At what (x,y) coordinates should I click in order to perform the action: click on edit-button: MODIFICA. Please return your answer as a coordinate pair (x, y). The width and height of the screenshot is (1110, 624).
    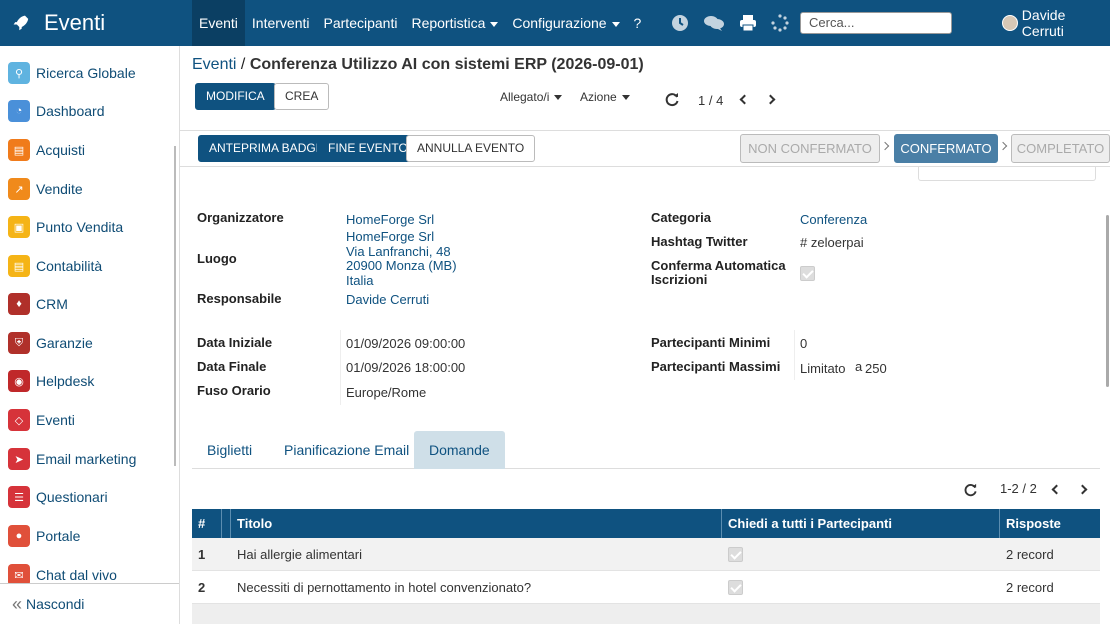
    Looking at the image, I should click on (235, 96).